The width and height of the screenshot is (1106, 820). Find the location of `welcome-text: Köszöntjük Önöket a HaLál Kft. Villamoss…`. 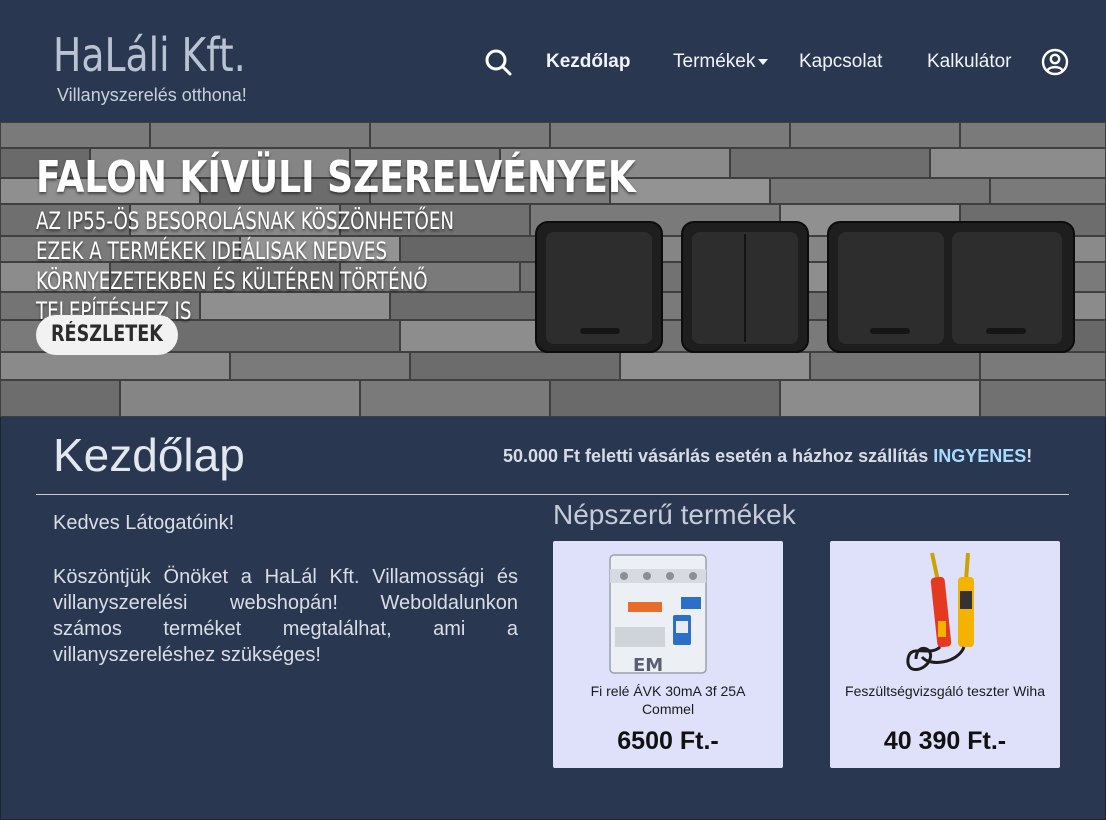

welcome-text: Köszöntjük Önöket a HaLál Kft. Villamoss… is located at coordinates (285, 616).